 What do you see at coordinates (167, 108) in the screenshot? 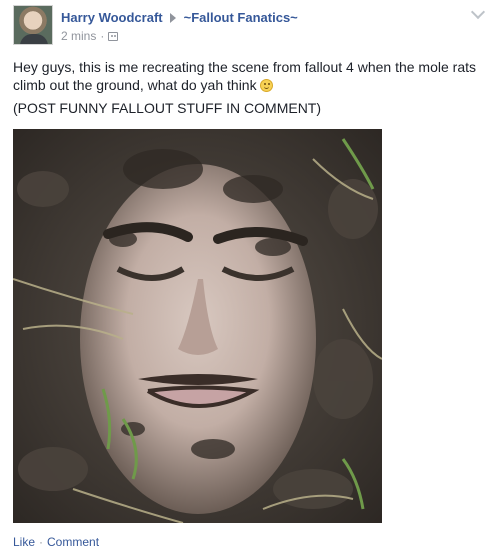
I see `post-text-line-2: (POST FUNNY FALLOUT STUFF IN COMMENT)` at bounding box center [167, 108].